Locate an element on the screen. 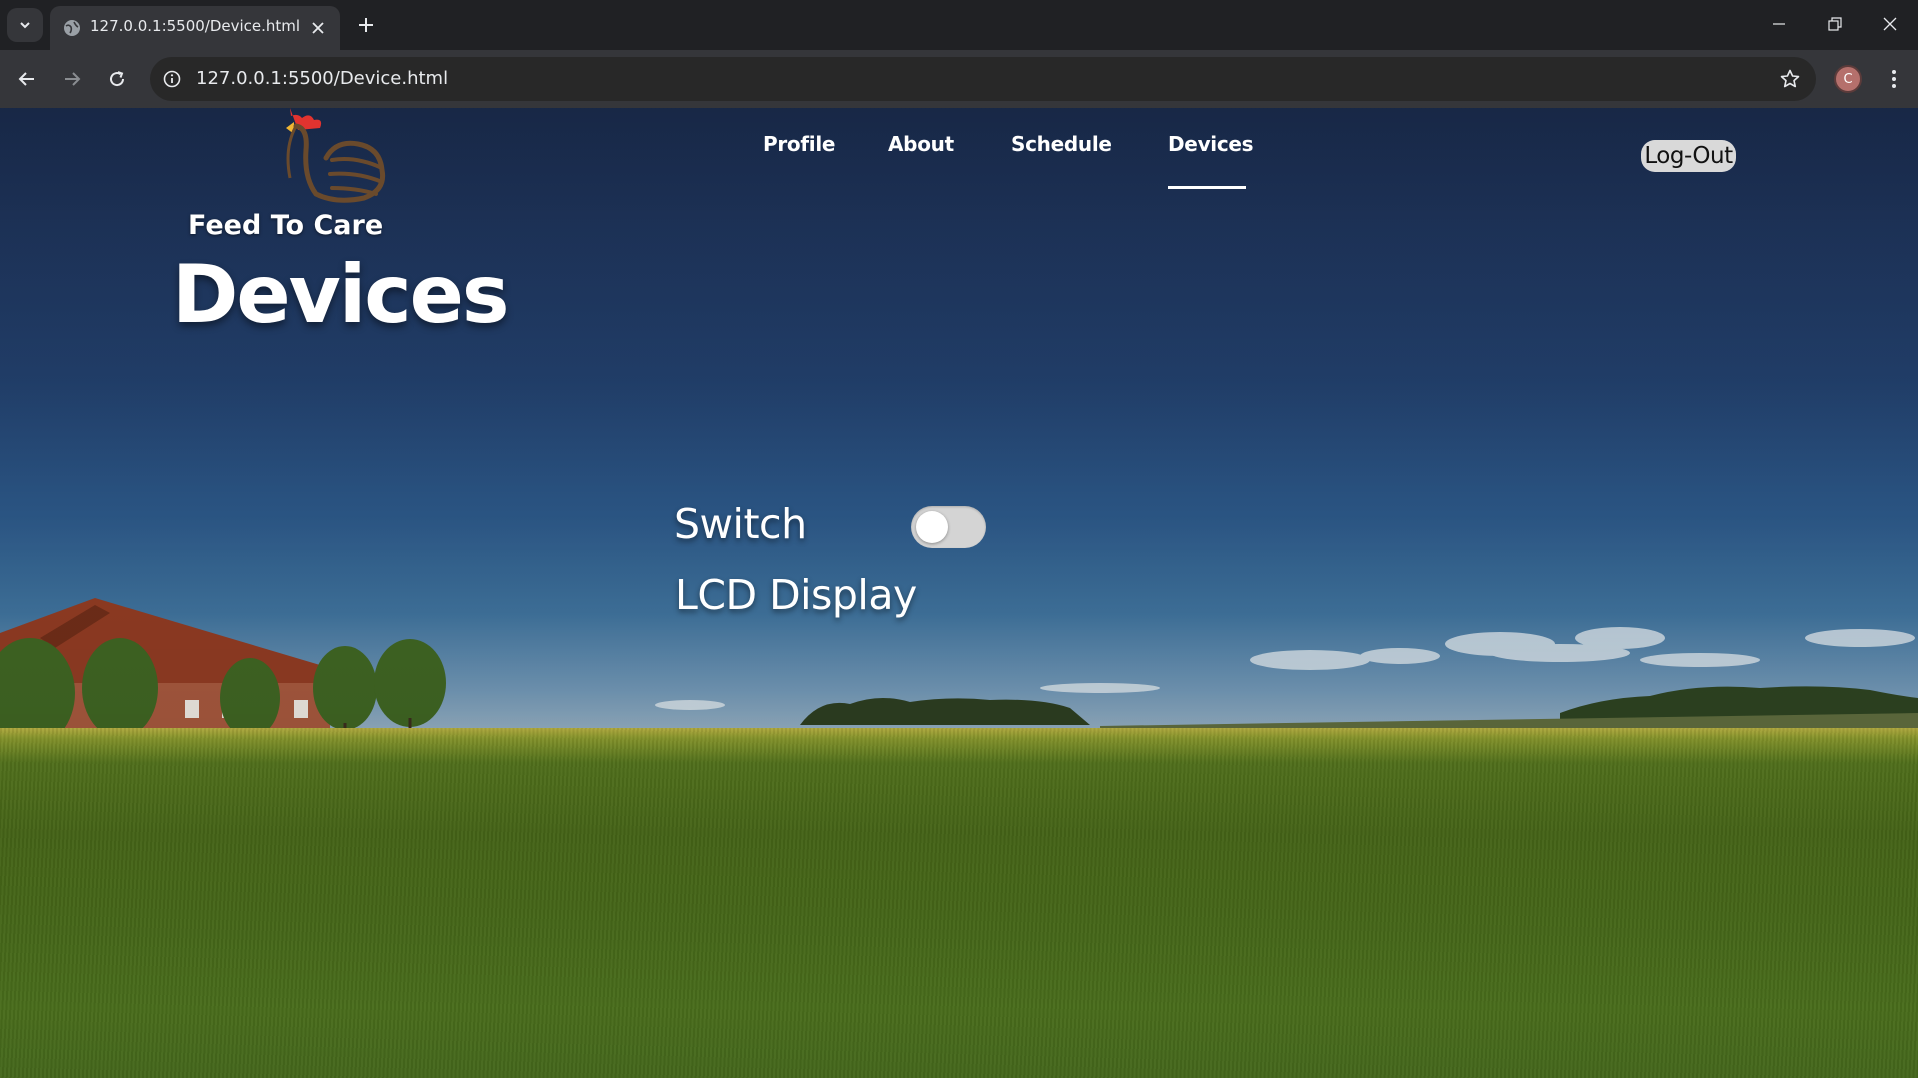 This screenshot has height=1078, width=1918. window-close-button is located at coordinates (1890, 24).